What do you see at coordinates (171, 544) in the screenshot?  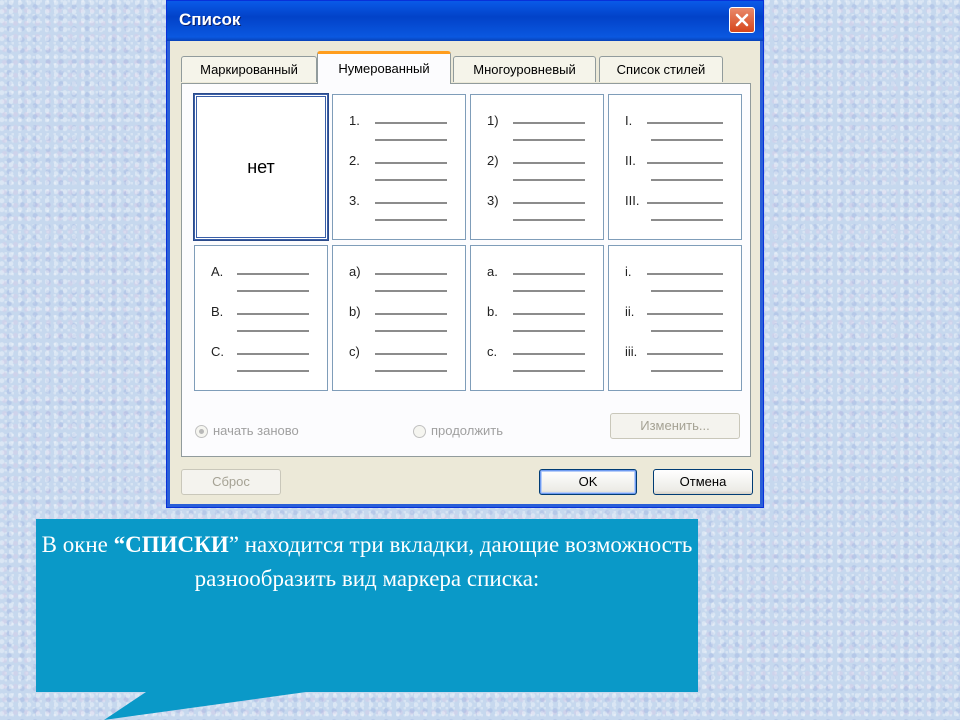 I see `callout-text-bold: “СПИСКИ` at bounding box center [171, 544].